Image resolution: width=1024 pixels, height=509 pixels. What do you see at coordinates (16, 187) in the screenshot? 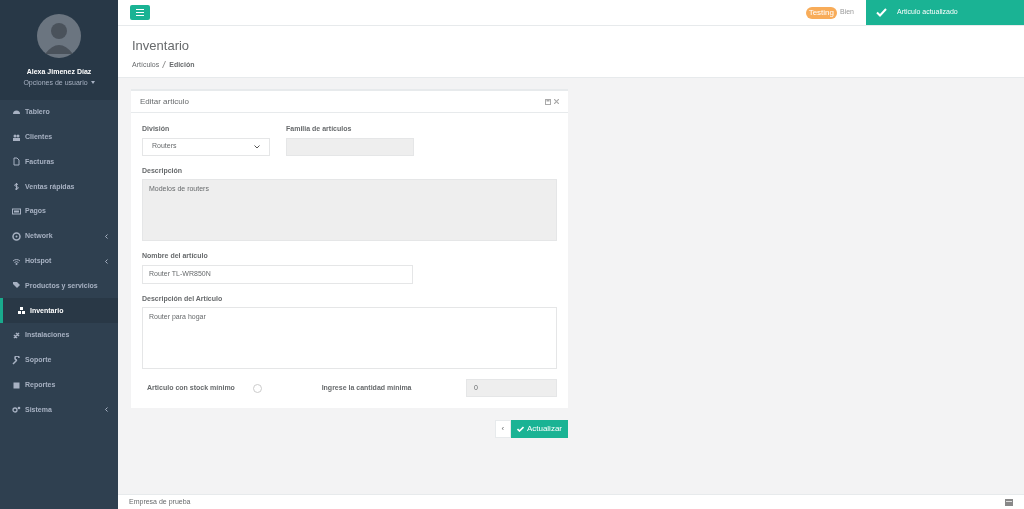
I see `dollar-icon` at bounding box center [16, 187].